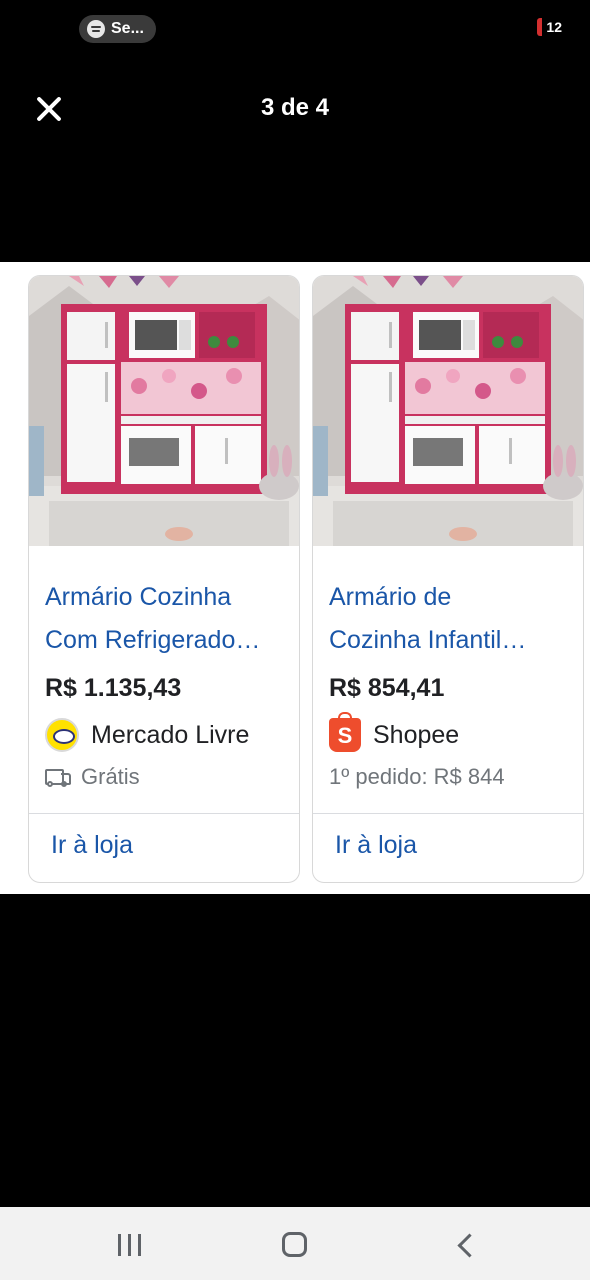  I want to click on mercado-livre-logo, so click(62, 735).